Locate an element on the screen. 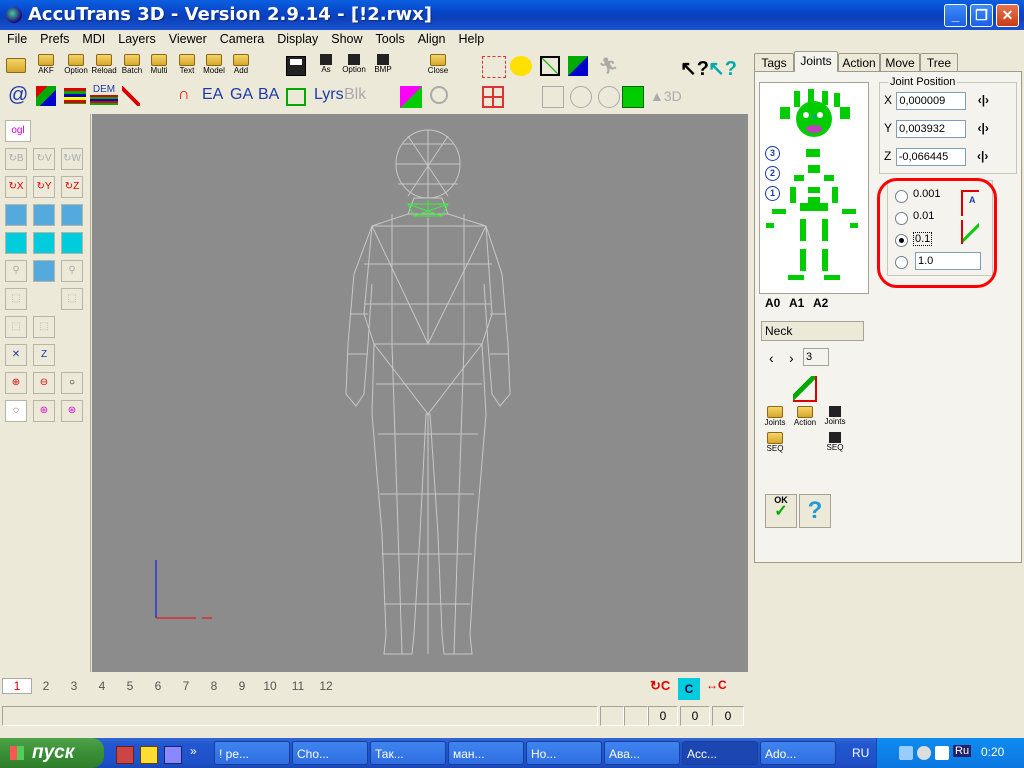  restore-button: ❐ is located at coordinates (981, 15).